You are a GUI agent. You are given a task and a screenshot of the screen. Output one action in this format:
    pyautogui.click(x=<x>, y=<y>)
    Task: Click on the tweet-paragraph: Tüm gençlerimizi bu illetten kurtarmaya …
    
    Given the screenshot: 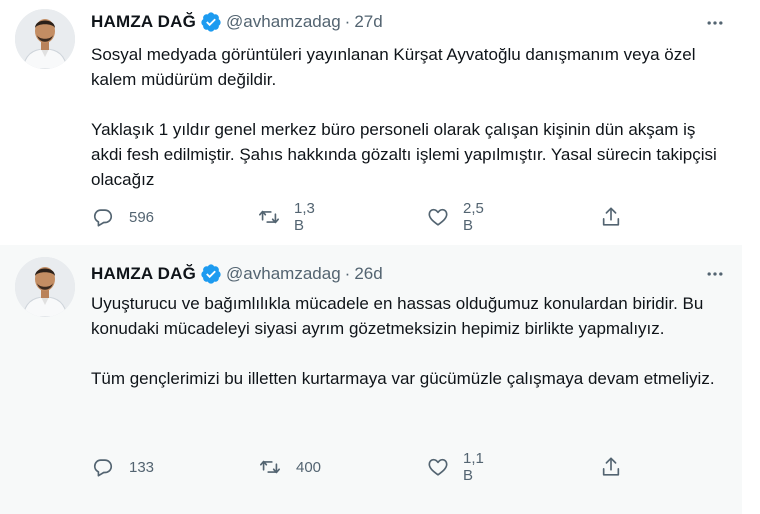 What is the action you would take?
    pyautogui.click(x=403, y=378)
    